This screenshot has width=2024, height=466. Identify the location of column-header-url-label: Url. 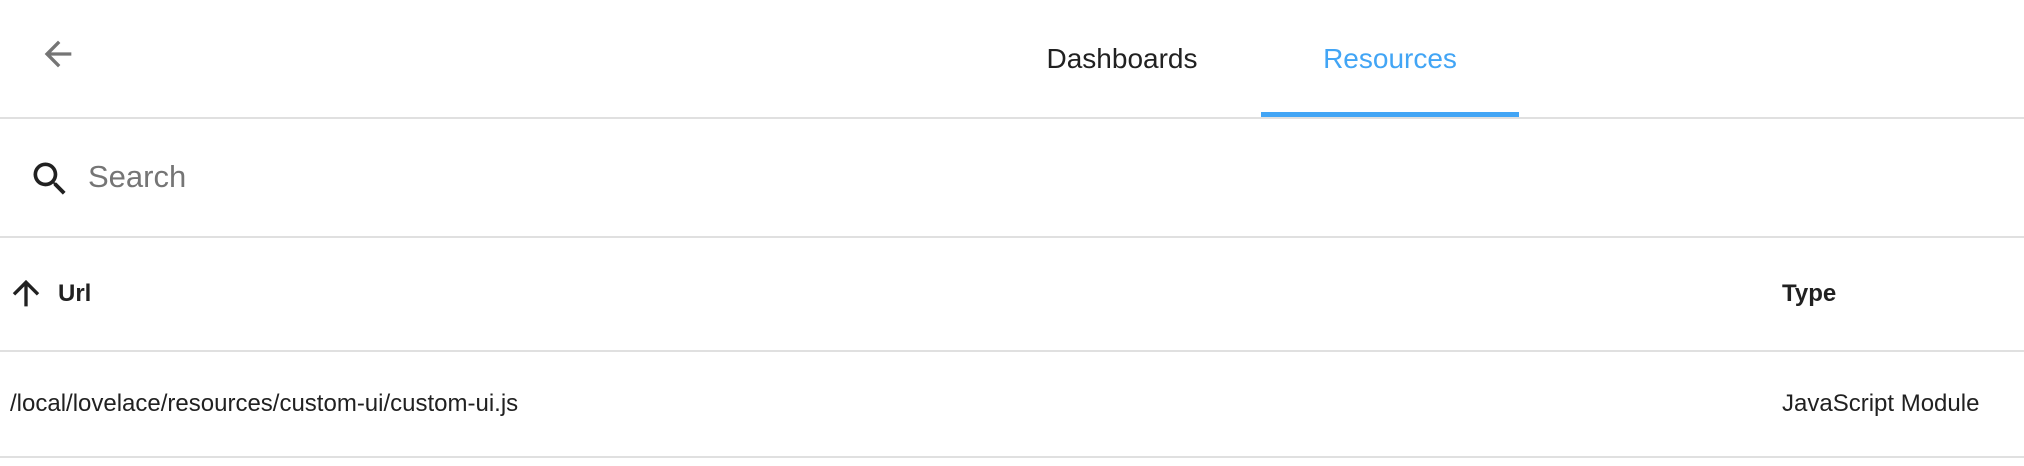
(75, 293).